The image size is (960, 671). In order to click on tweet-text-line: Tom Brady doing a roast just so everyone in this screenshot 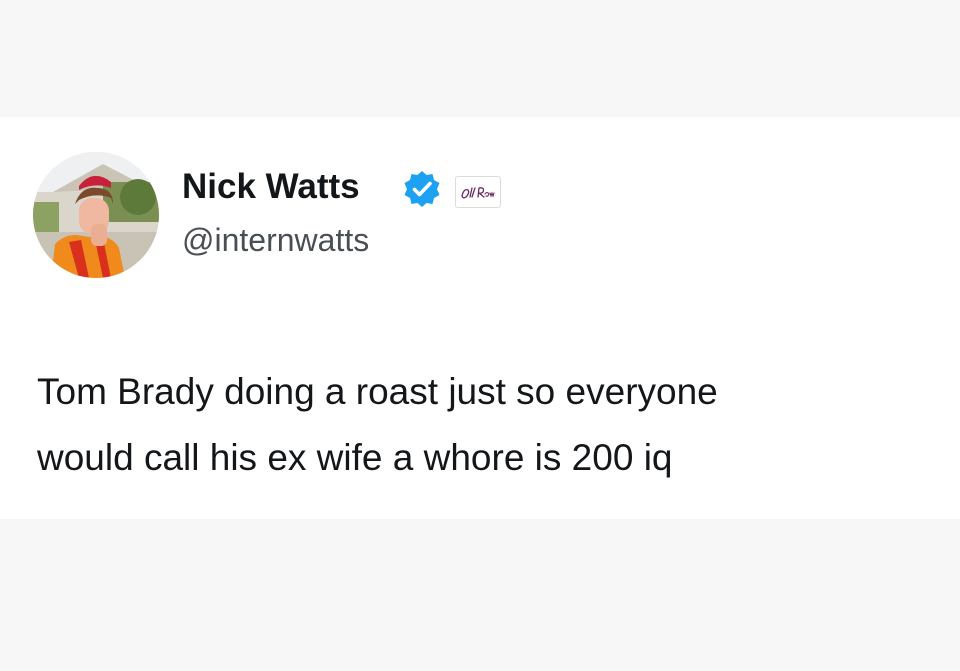, I will do `click(377, 391)`.